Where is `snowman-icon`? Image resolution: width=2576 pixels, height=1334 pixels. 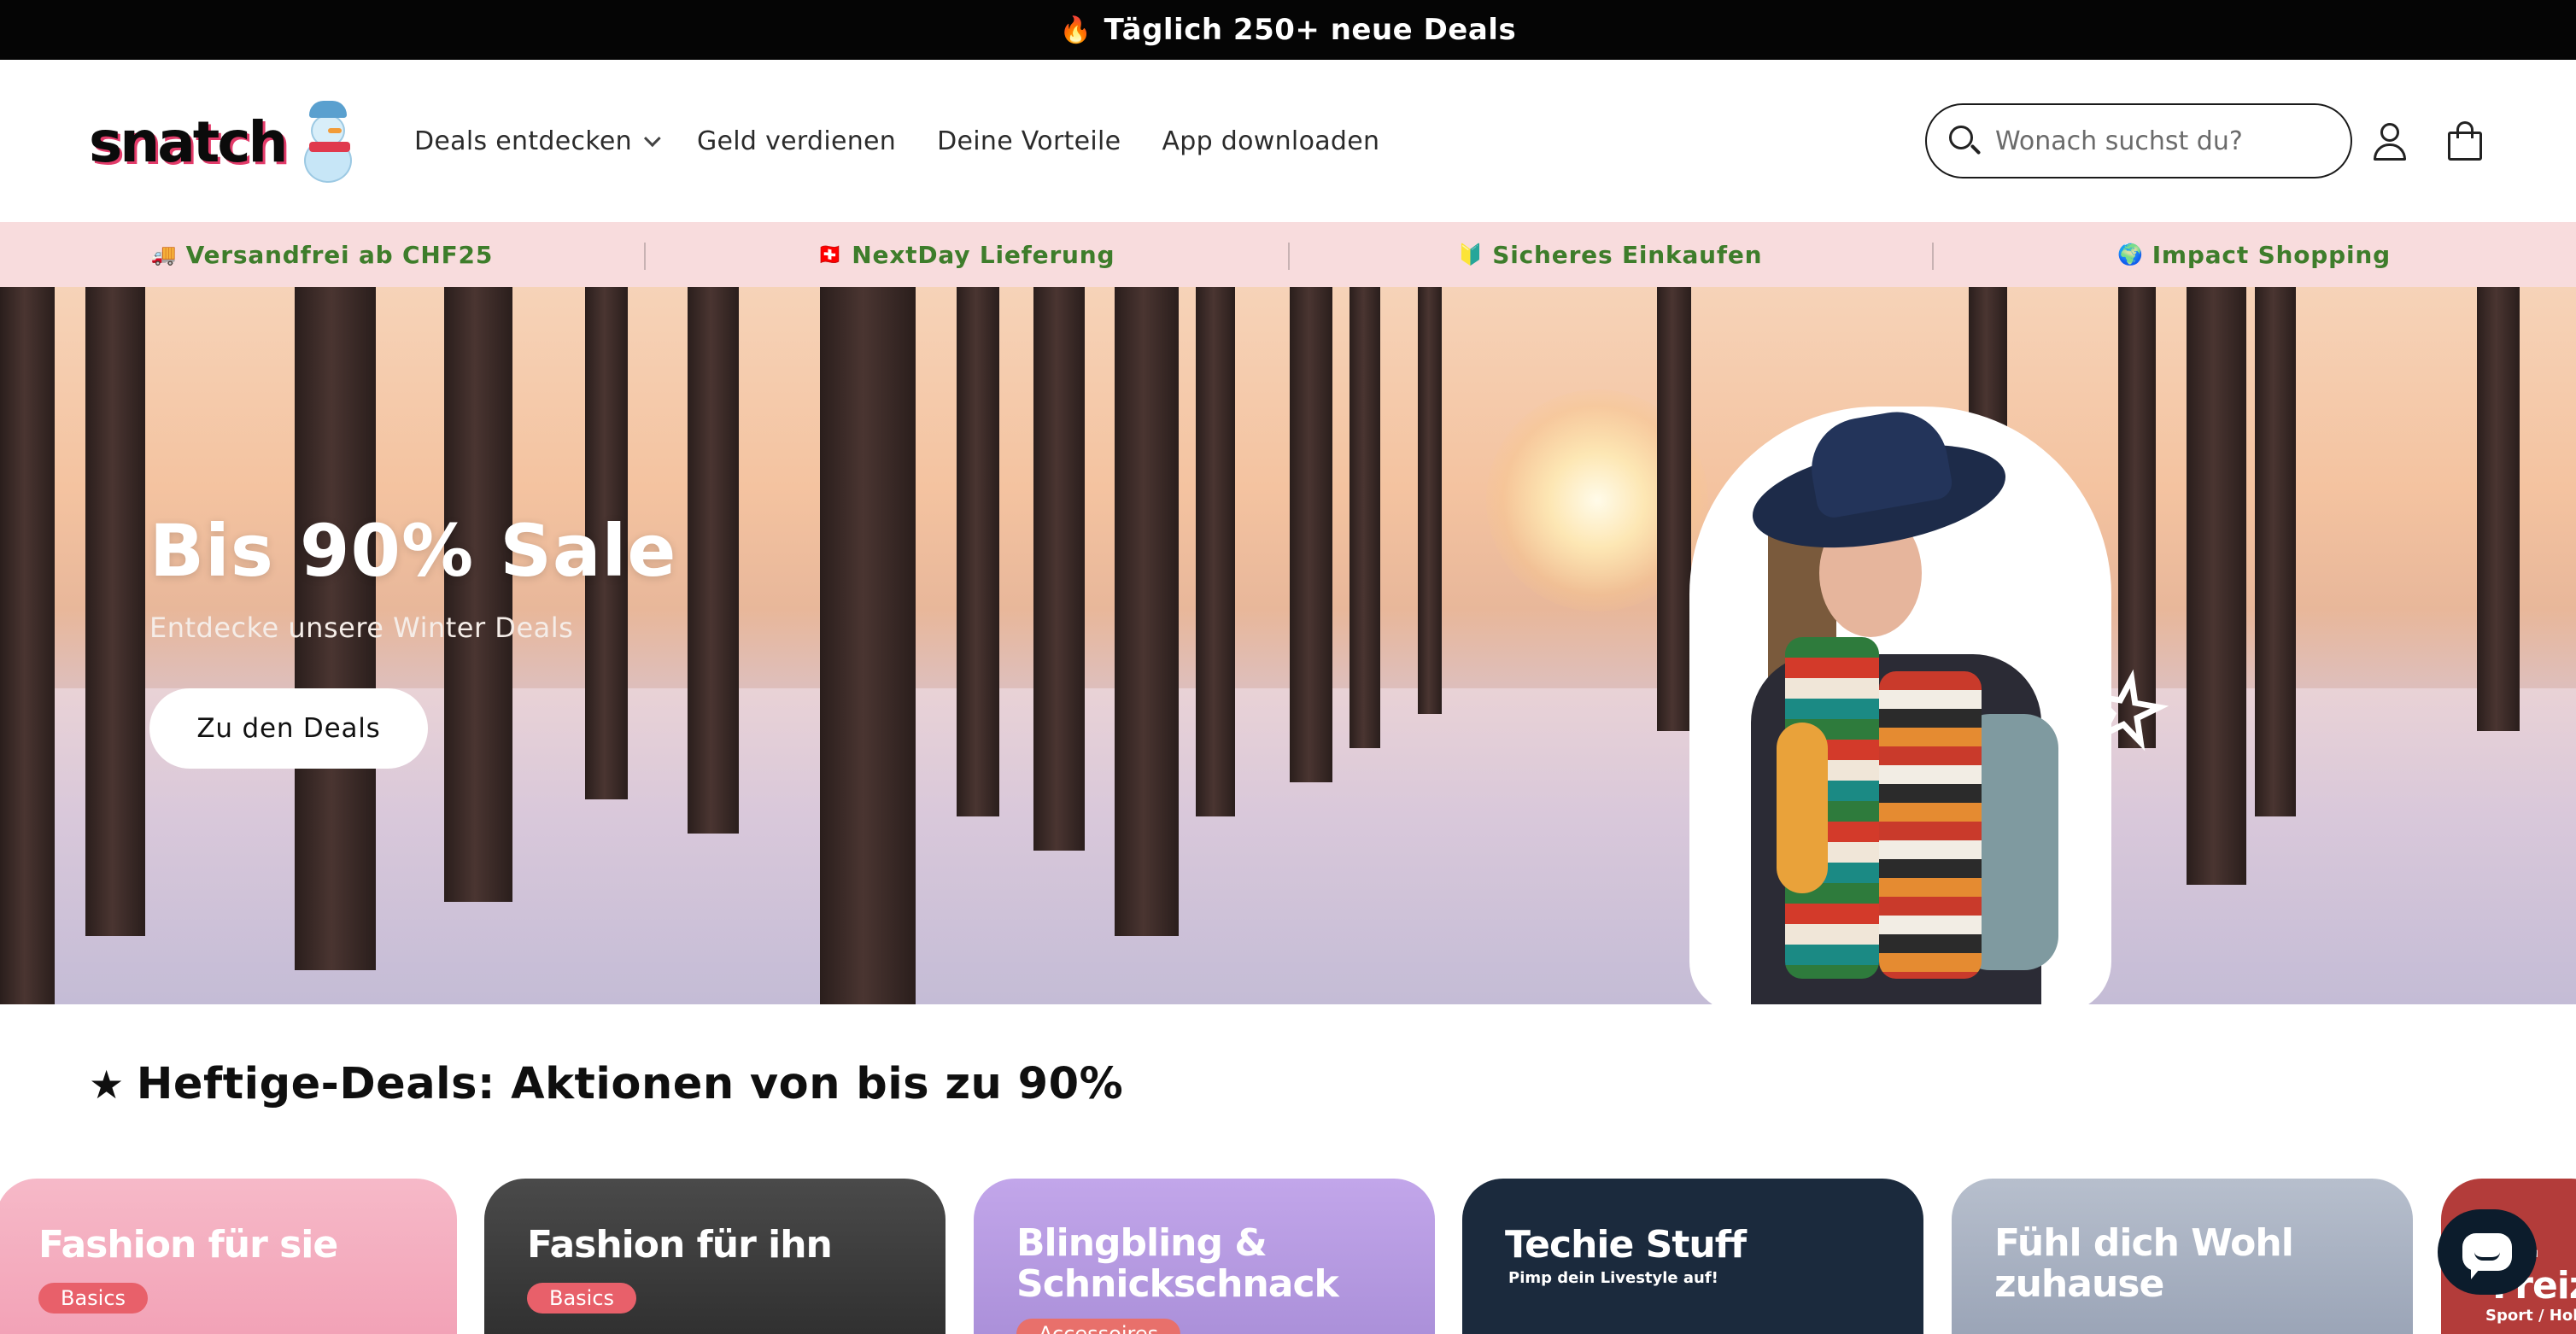 snowman-icon is located at coordinates (328, 141).